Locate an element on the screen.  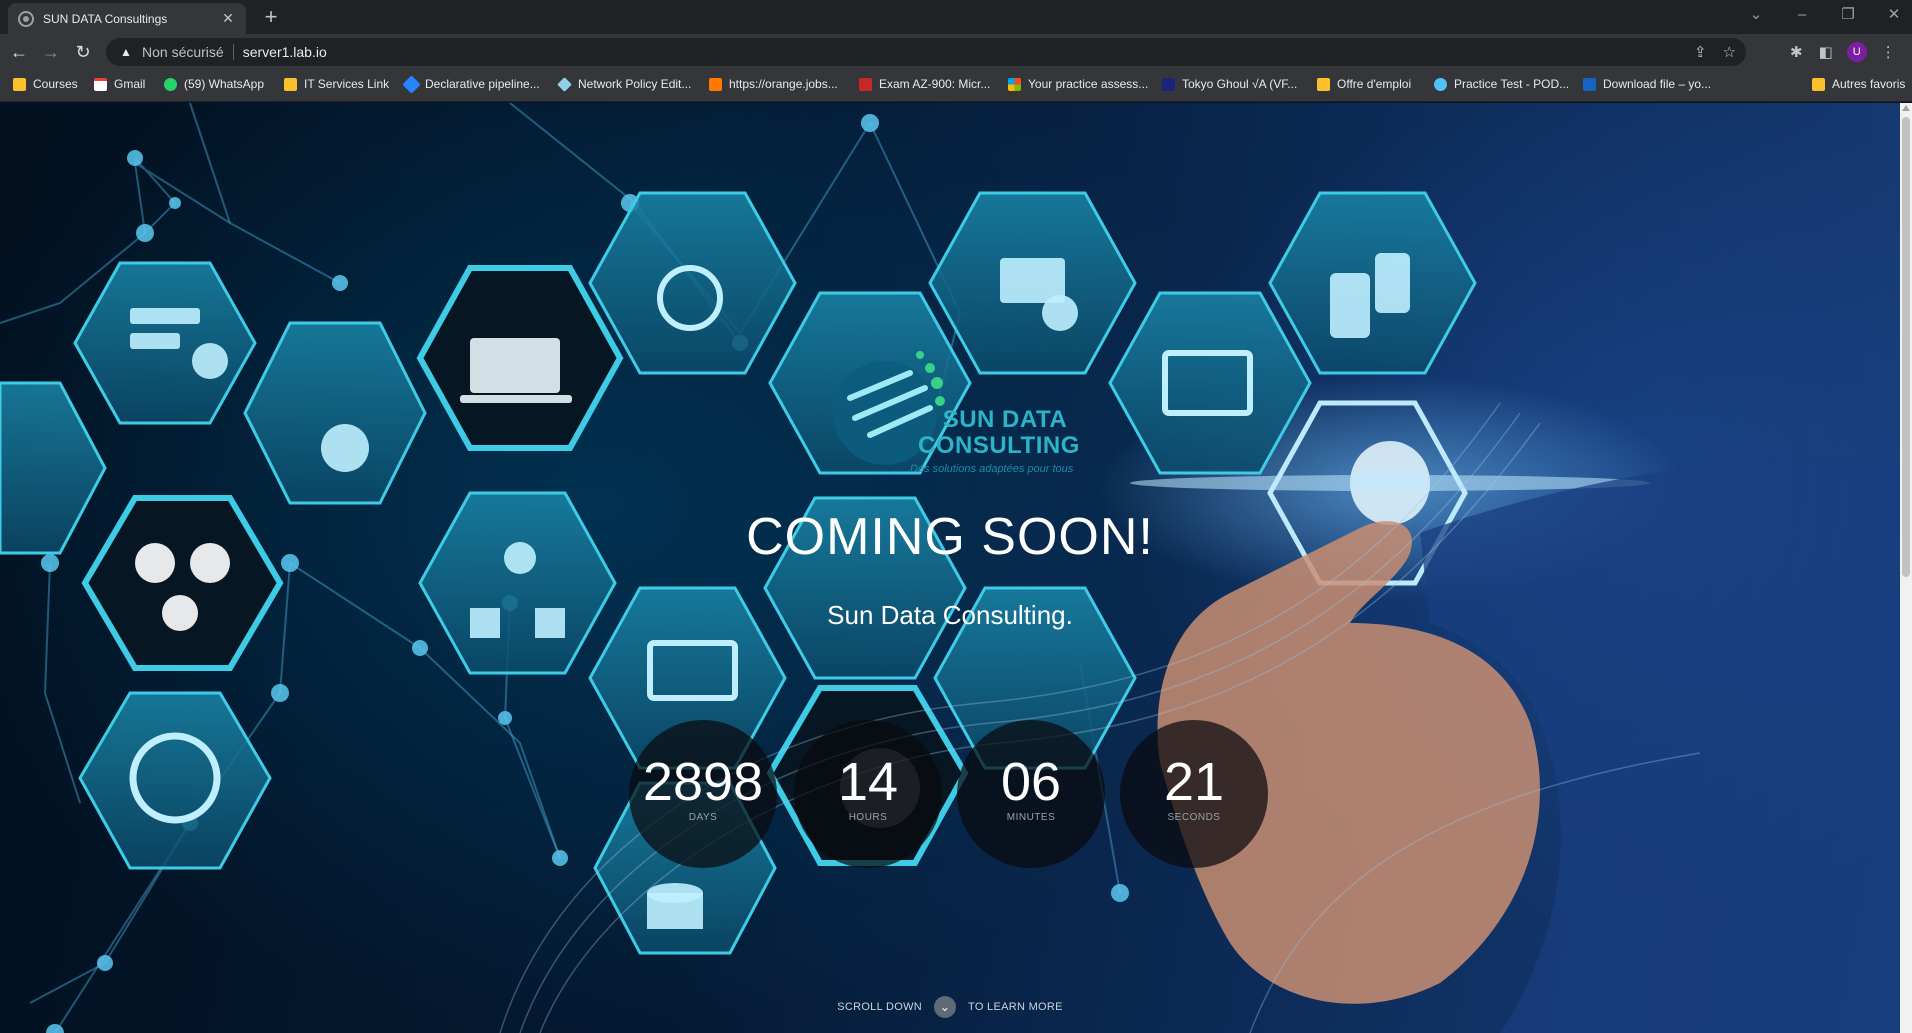
cilium-icon is located at coordinates (564, 84).